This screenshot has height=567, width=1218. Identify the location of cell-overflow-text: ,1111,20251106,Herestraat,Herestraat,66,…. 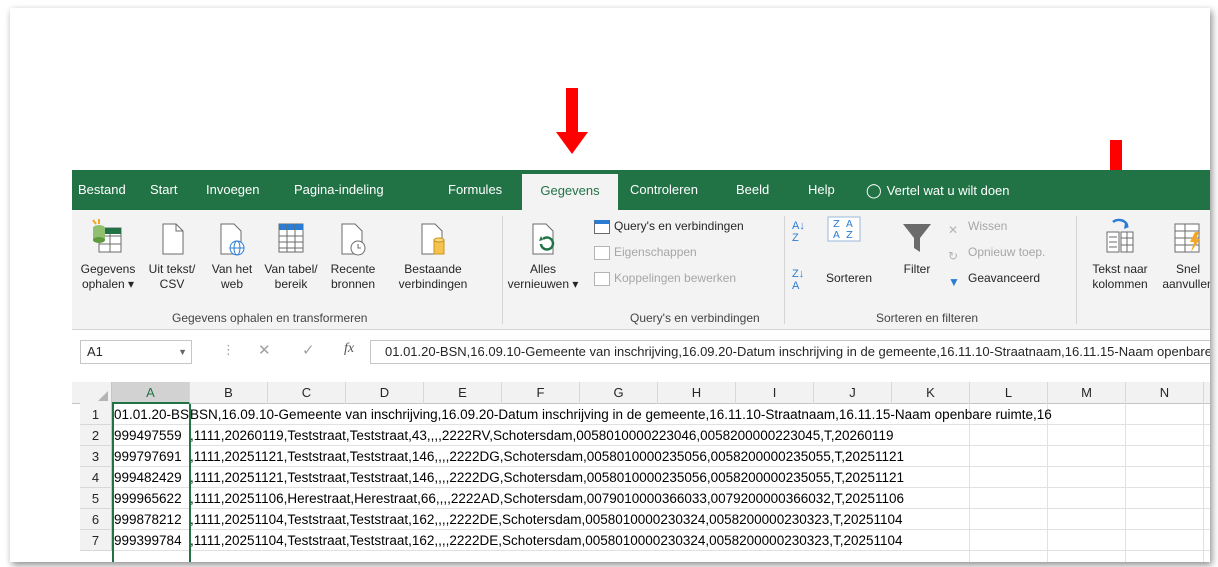
(547, 498).